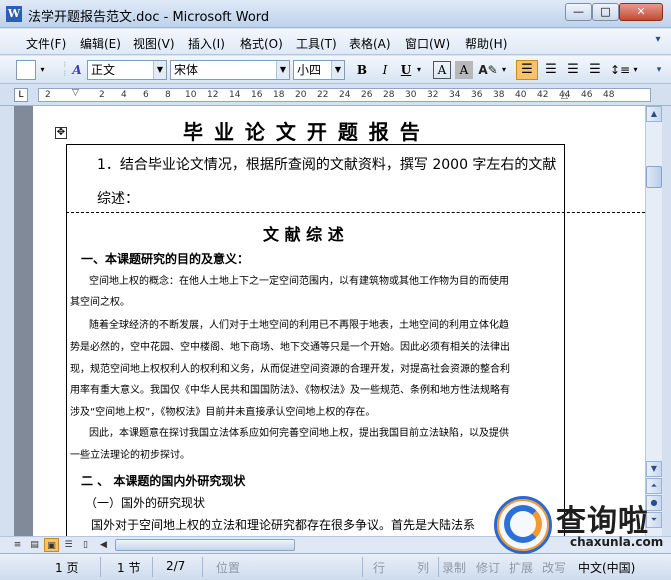 The height and width of the screenshot is (580, 671). What do you see at coordinates (261, 43) in the screenshot?
I see `menu-format: 格式(O)` at bounding box center [261, 43].